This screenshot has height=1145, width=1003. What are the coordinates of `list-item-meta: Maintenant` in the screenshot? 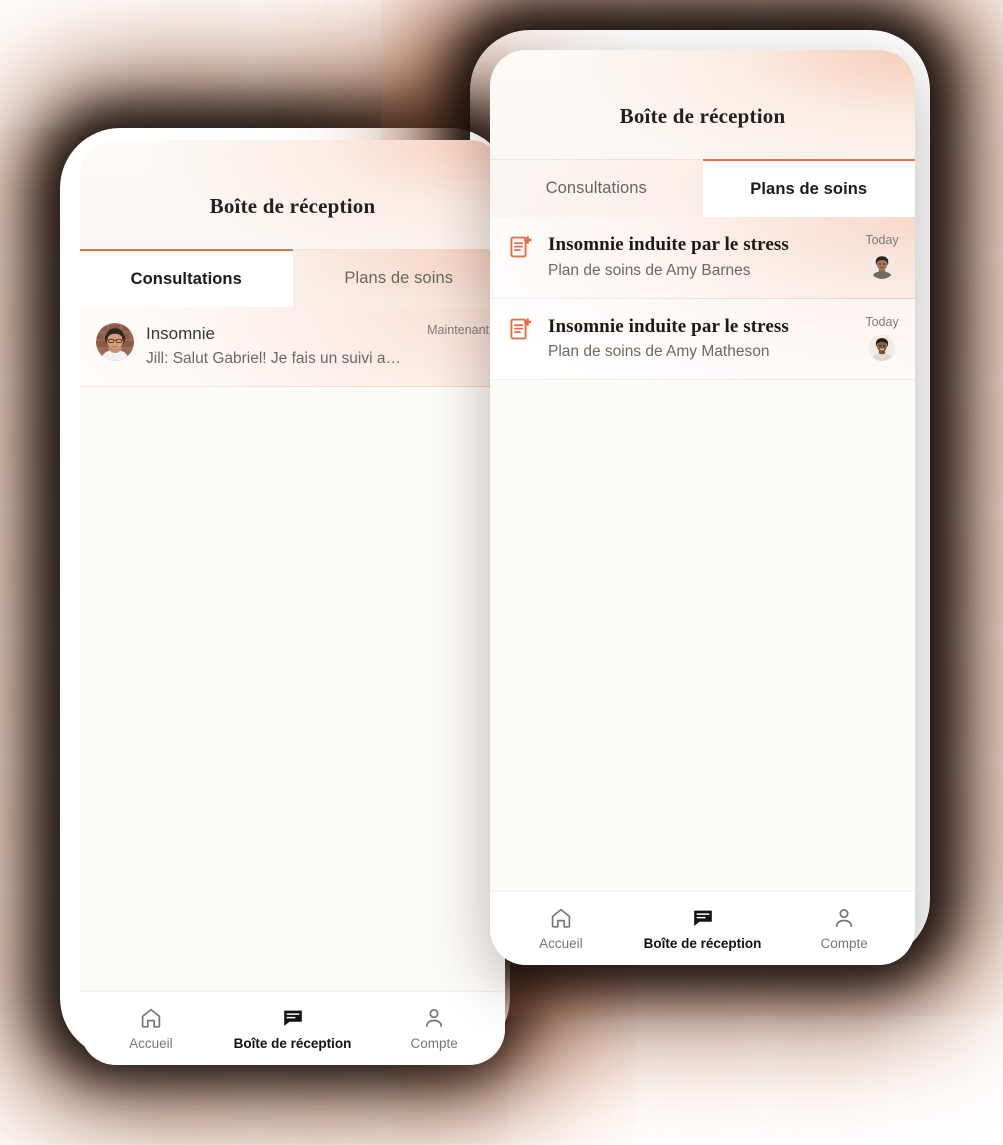 It's located at (455, 330).